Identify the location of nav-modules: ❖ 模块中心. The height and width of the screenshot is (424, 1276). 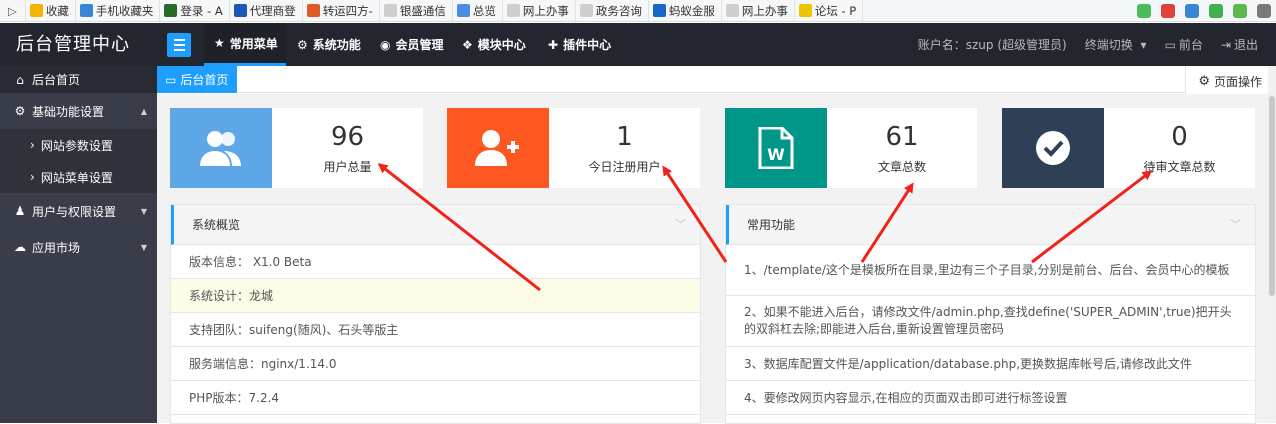
(494, 44).